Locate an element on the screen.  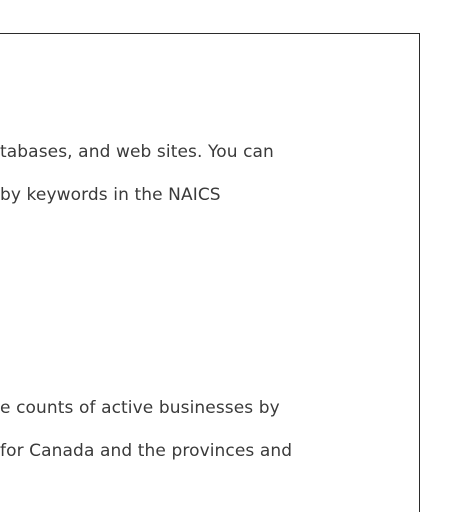
paragraph-1-line-2: by keywords in the NAICS is located at coordinates (110, 195).